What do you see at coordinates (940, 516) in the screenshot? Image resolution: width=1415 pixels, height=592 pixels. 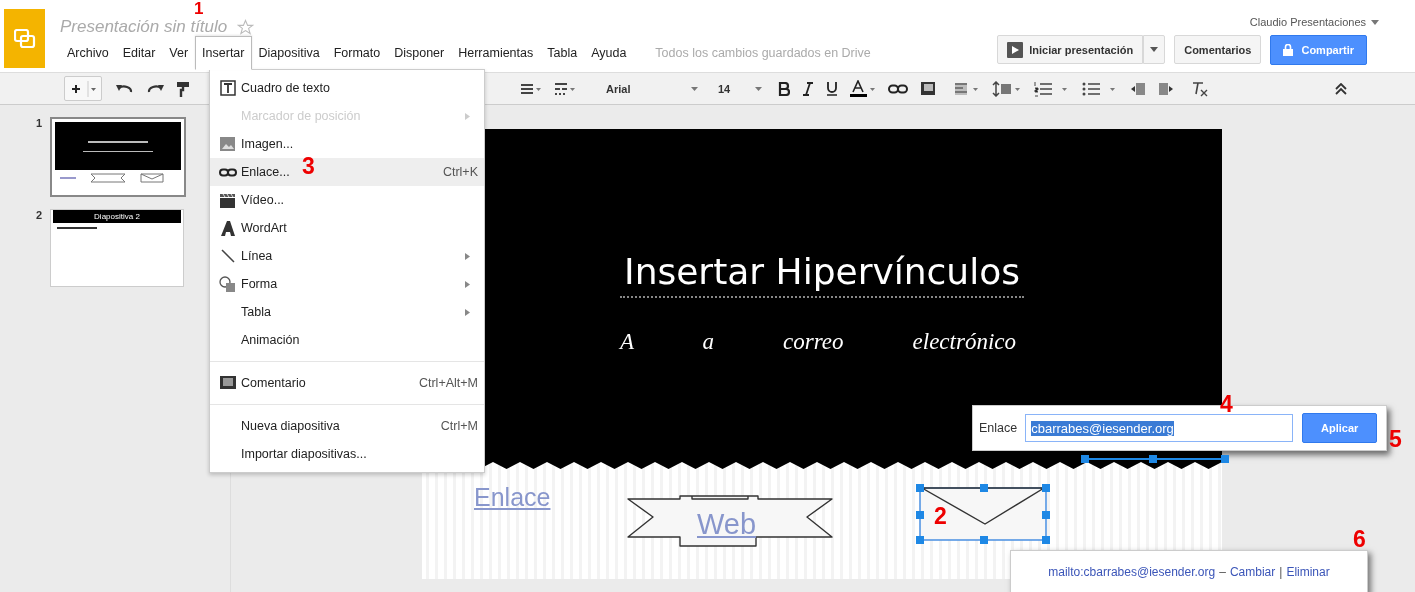 I see `annotation-number: 2` at bounding box center [940, 516].